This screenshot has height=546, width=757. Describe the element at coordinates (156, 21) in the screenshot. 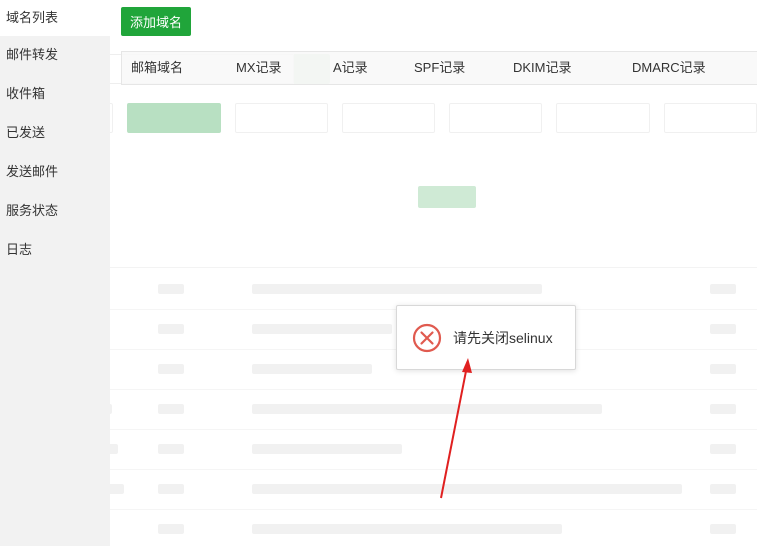

I see `add-domain-button: 添加域名` at that location.